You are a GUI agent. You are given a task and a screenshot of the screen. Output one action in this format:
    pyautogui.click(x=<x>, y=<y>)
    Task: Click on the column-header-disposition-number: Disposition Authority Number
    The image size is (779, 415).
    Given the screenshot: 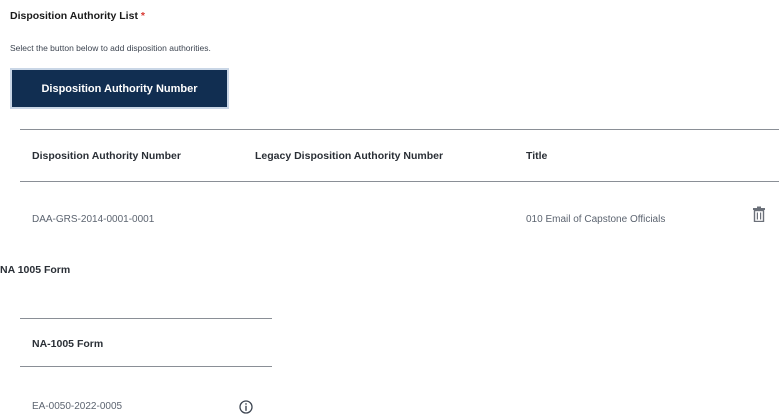 What is the action you would take?
    pyautogui.click(x=106, y=156)
    